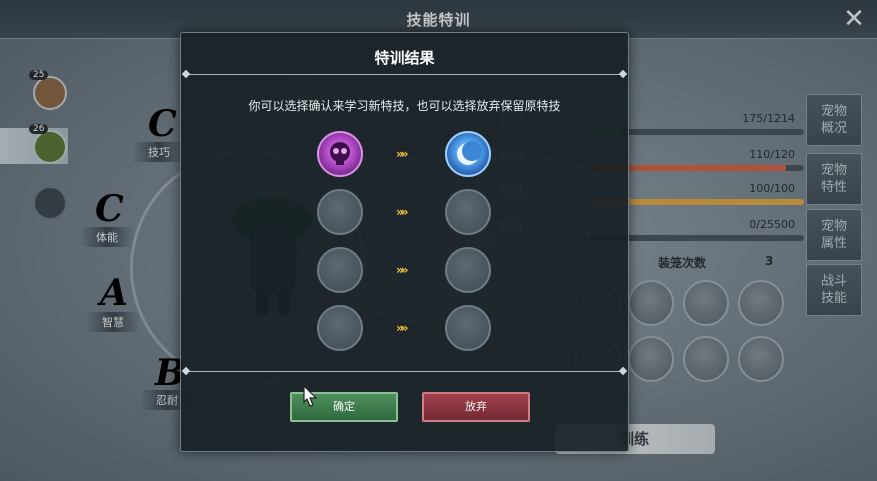 Image resolution: width=877 pixels, height=481 pixels. I want to click on cancel-button: 放弃, so click(476, 407).